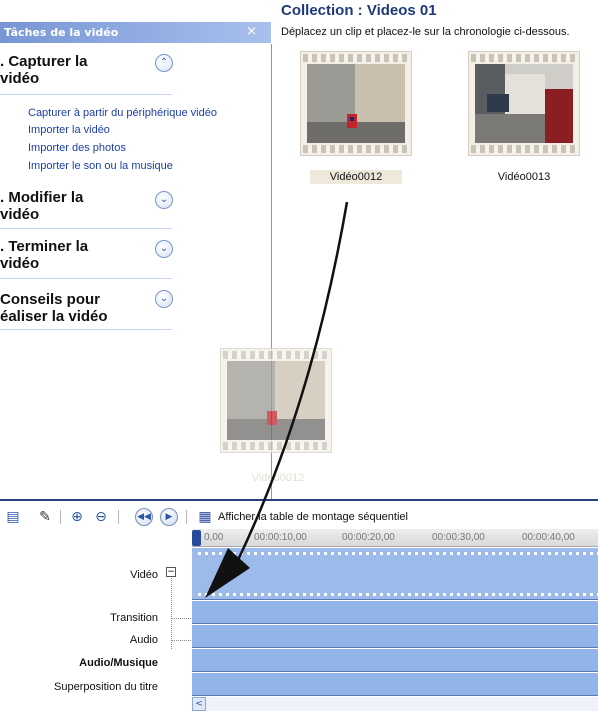 Image resolution: width=598 pixels, height=711 pixels. What do you see at coordinates (135, 32) in the screenshot?
I see `task-pane-header: Tâches de la vidéo ×` at bounding box center [135, 32].